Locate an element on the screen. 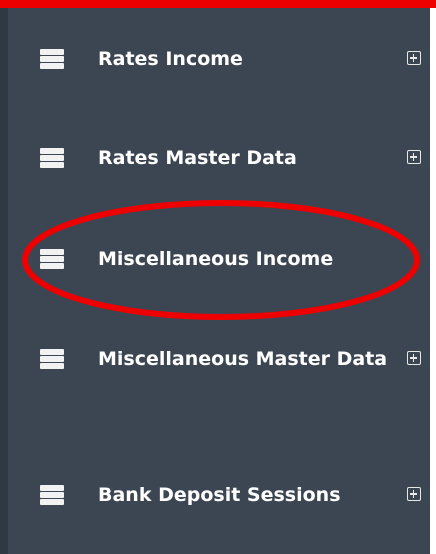  sidebar-item-label: Miscellaneous Master Data is located at coordinates (243, 359).